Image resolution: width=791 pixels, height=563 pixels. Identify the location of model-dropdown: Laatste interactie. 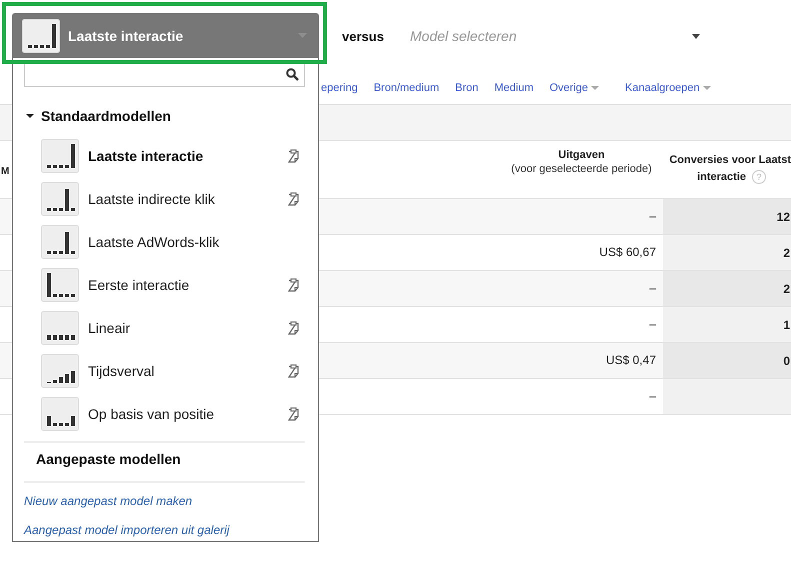
(165, 35).